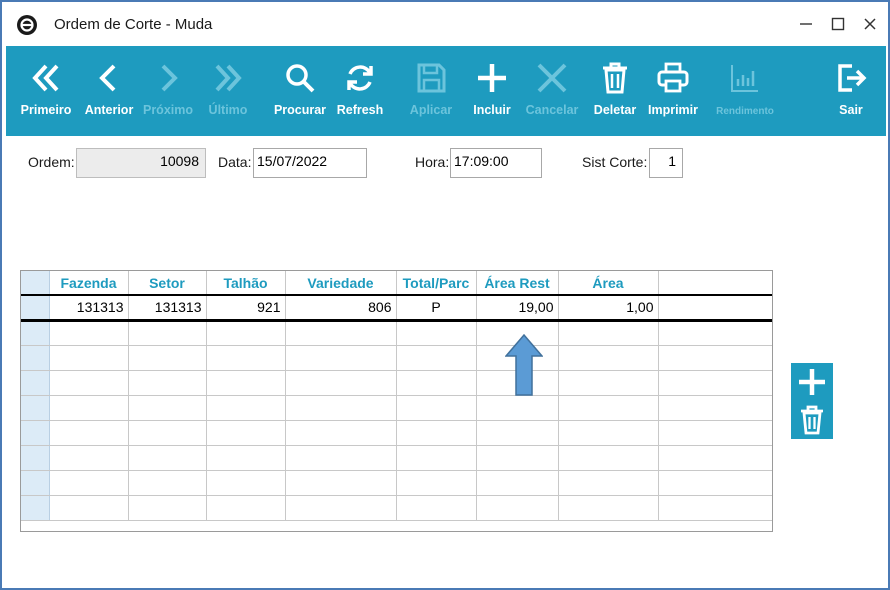  I want to click on next-button: Próximo, so click(168, 91).